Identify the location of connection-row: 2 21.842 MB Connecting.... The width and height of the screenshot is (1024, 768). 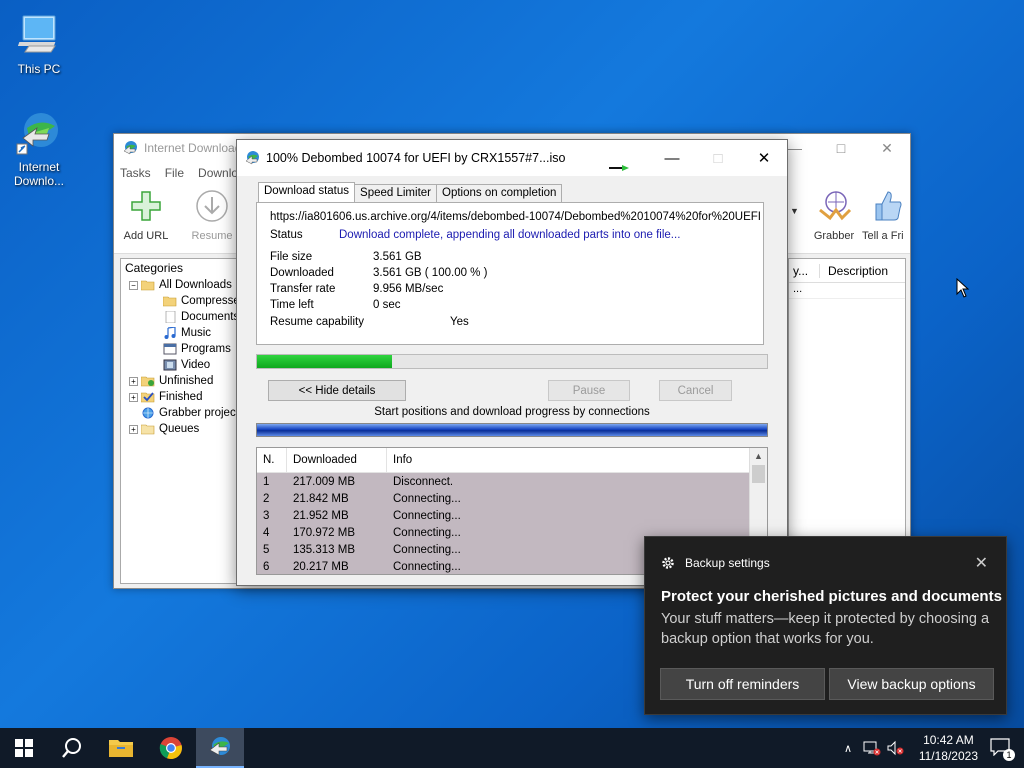
(503, 498).